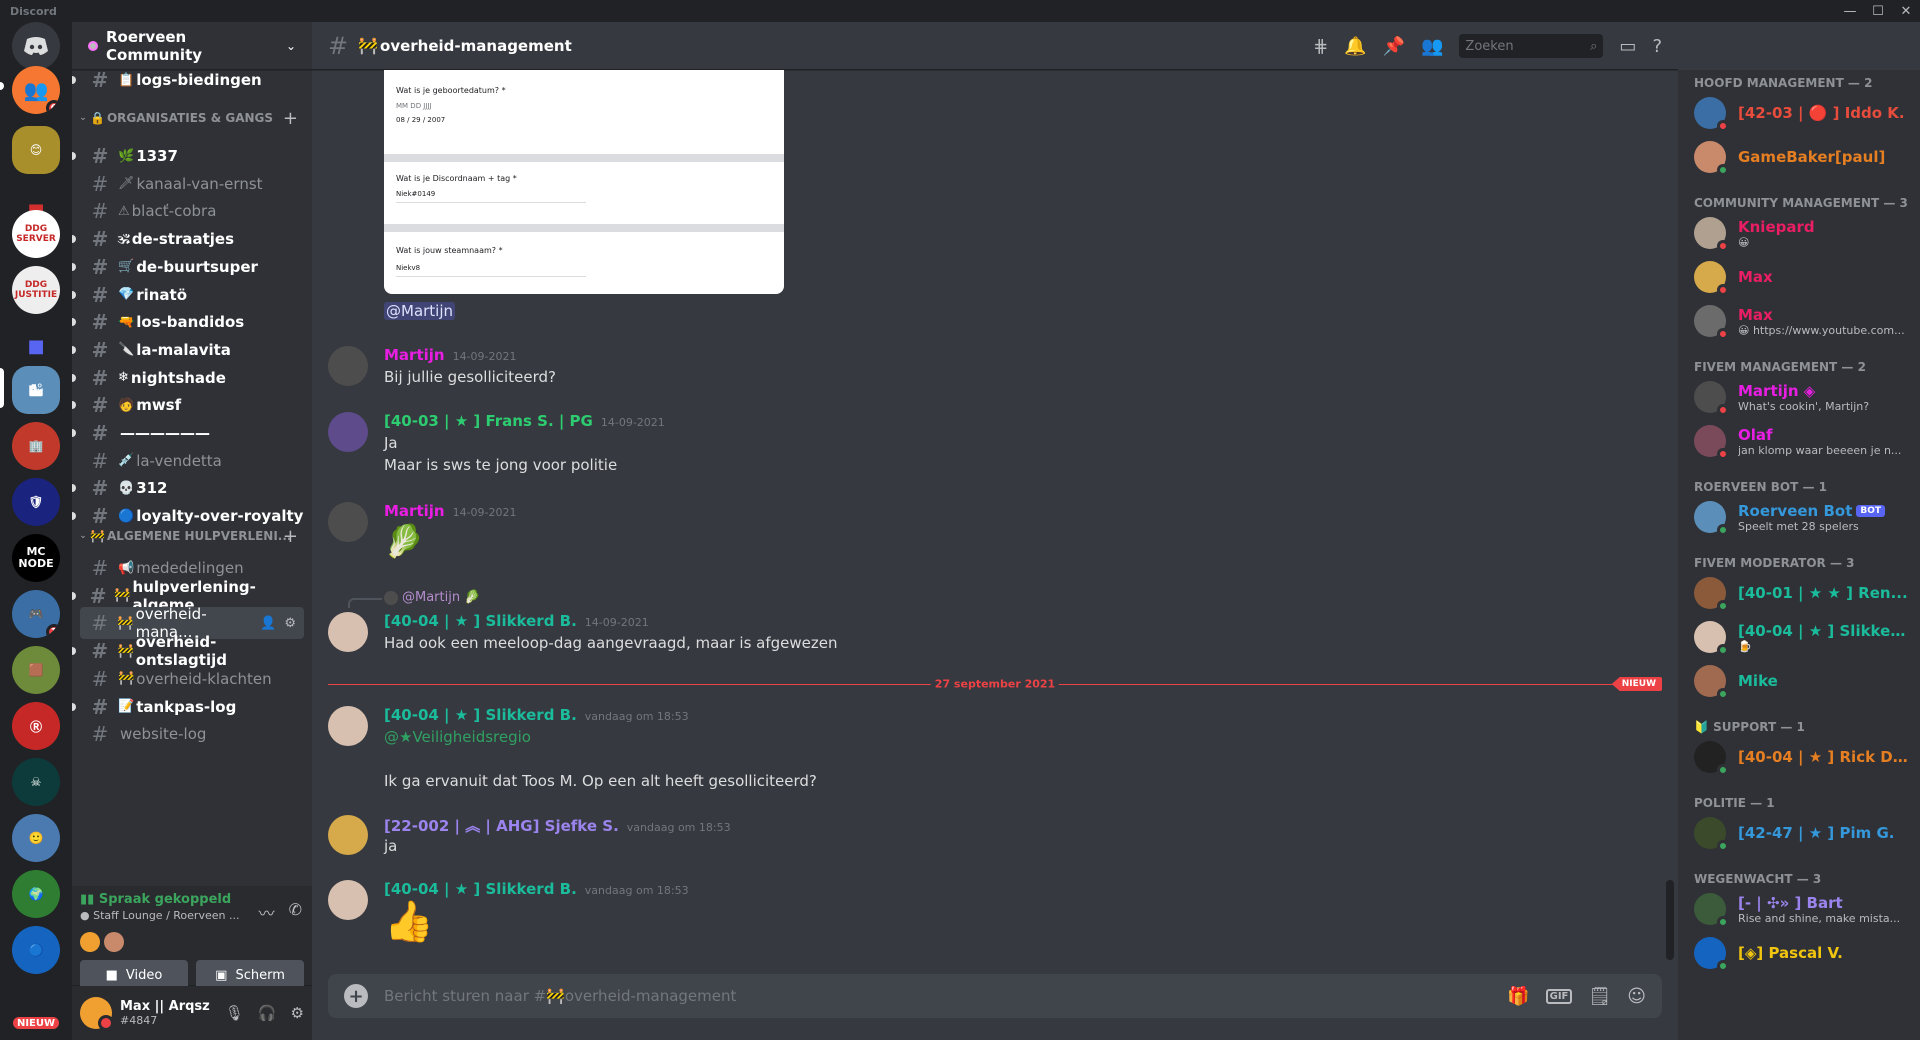  I want to click on server-icon-9: Ⓡ, so click(36, 726).